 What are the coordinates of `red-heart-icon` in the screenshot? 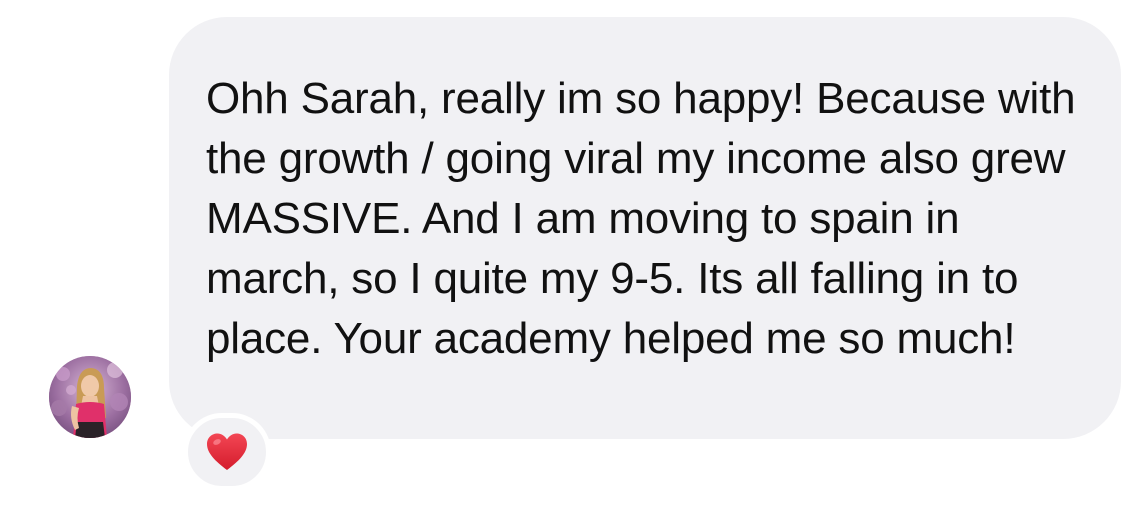 It's located at (227, 451).